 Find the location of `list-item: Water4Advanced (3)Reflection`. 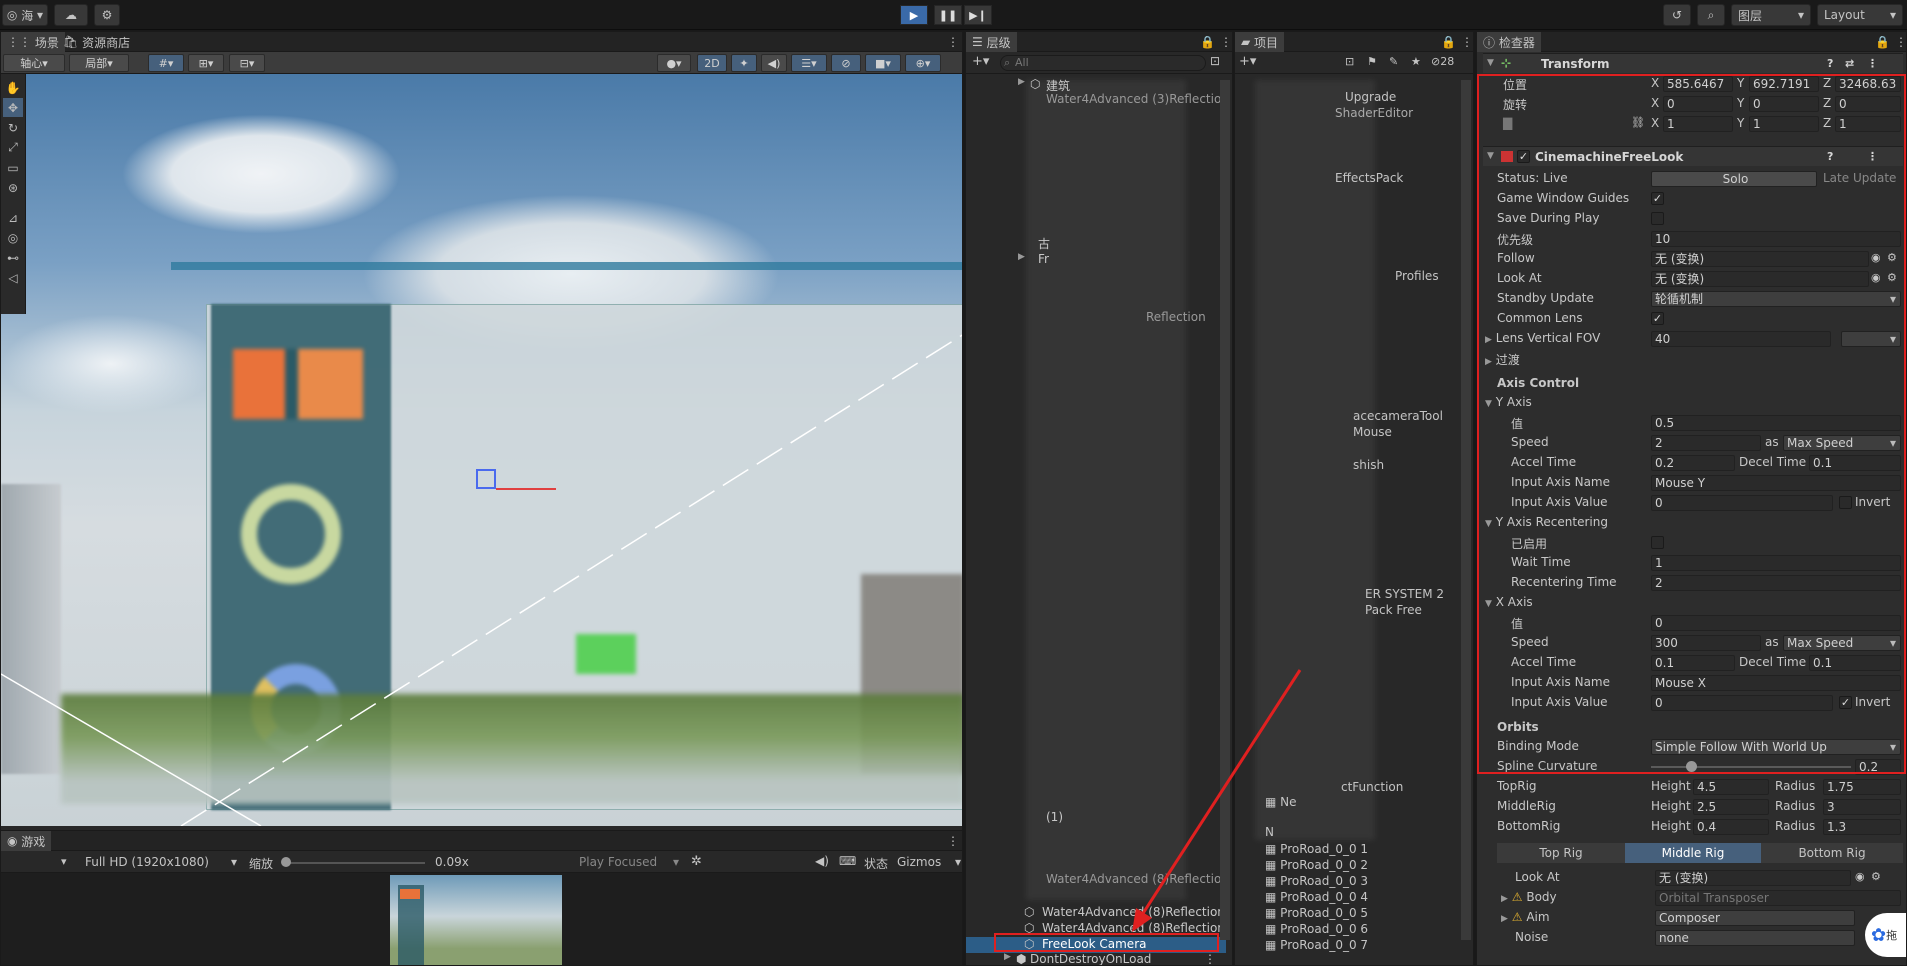

list-item: Water4Advanced (3)Reflection is located at coordinates (1097, 100).